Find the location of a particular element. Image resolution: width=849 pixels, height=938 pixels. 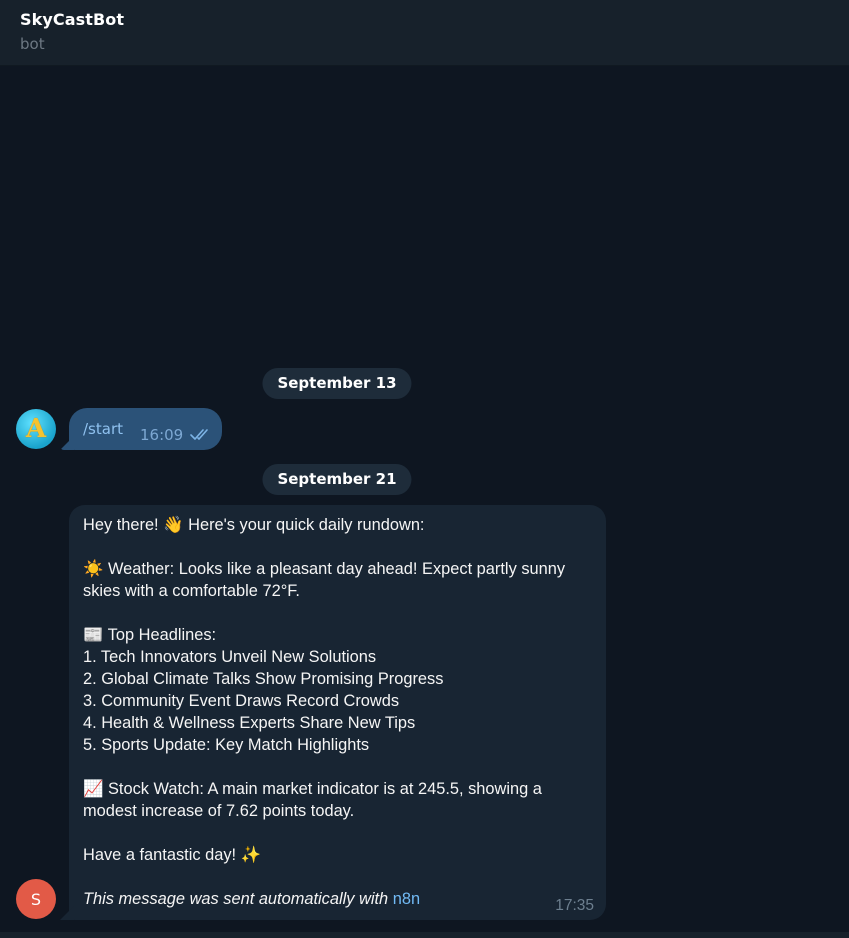

message-time: 17:35 is located at coordinates (574, 905).